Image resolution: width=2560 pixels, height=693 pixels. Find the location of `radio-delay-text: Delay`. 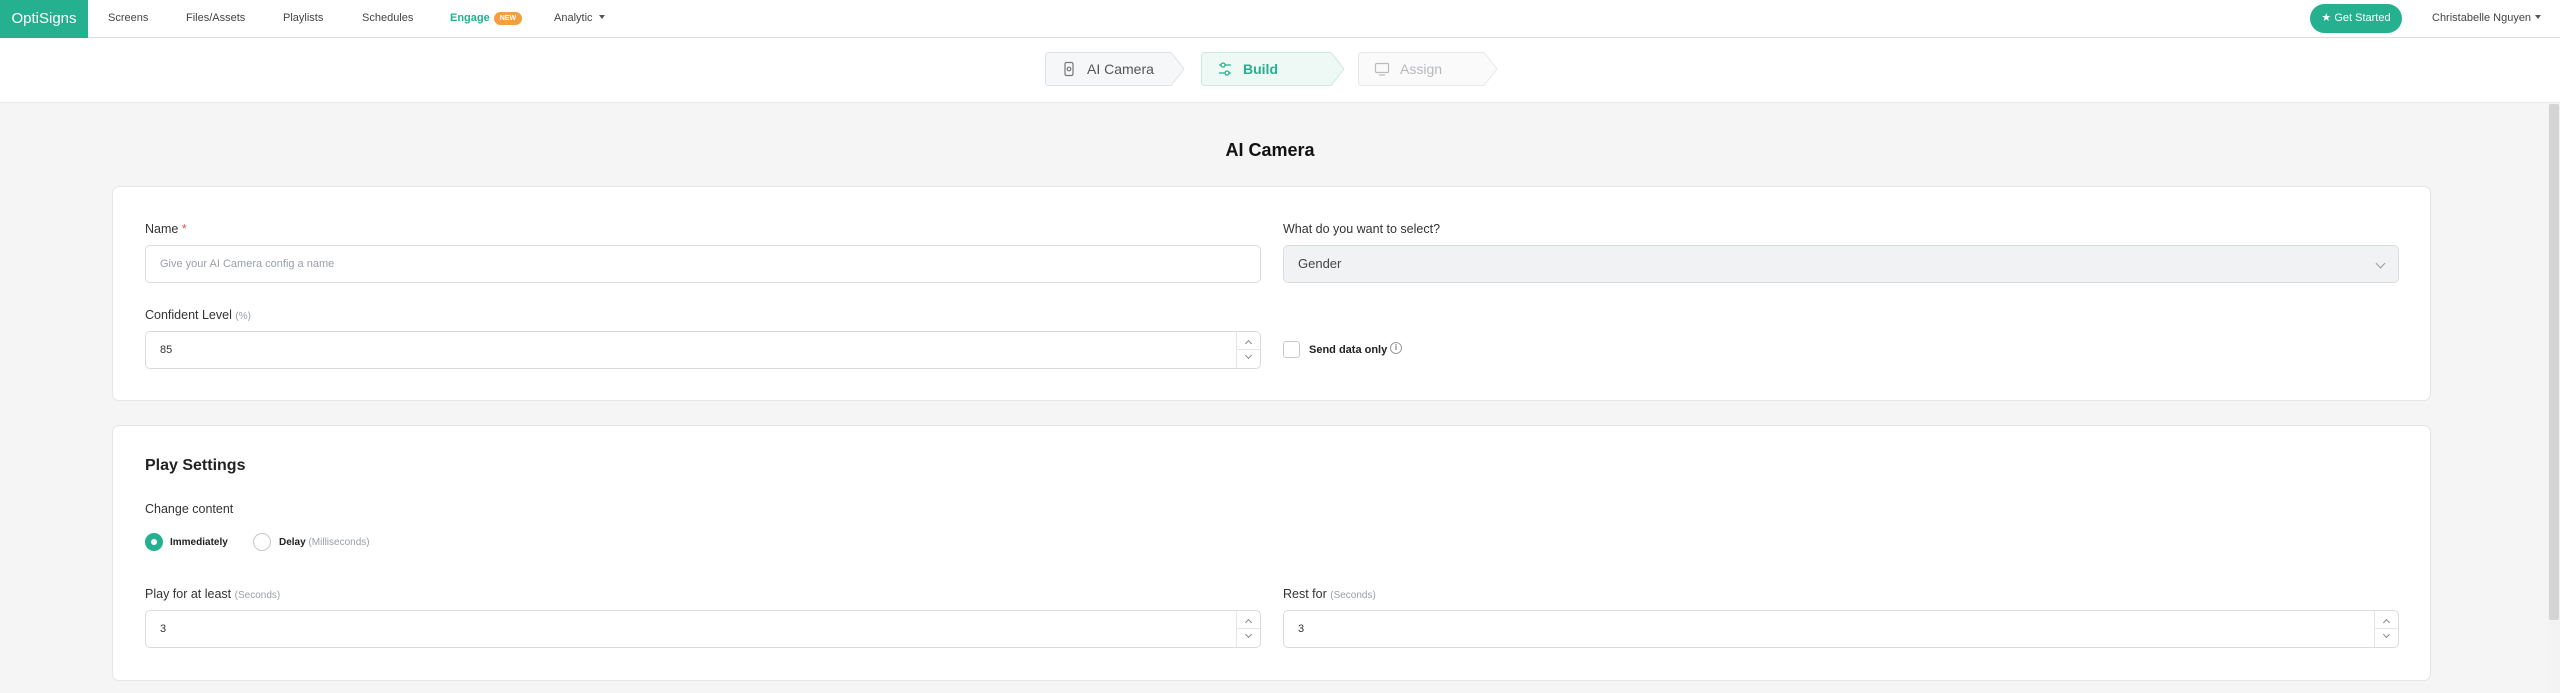

radio-delay-text: Delay is located at coordinates (292, 542).